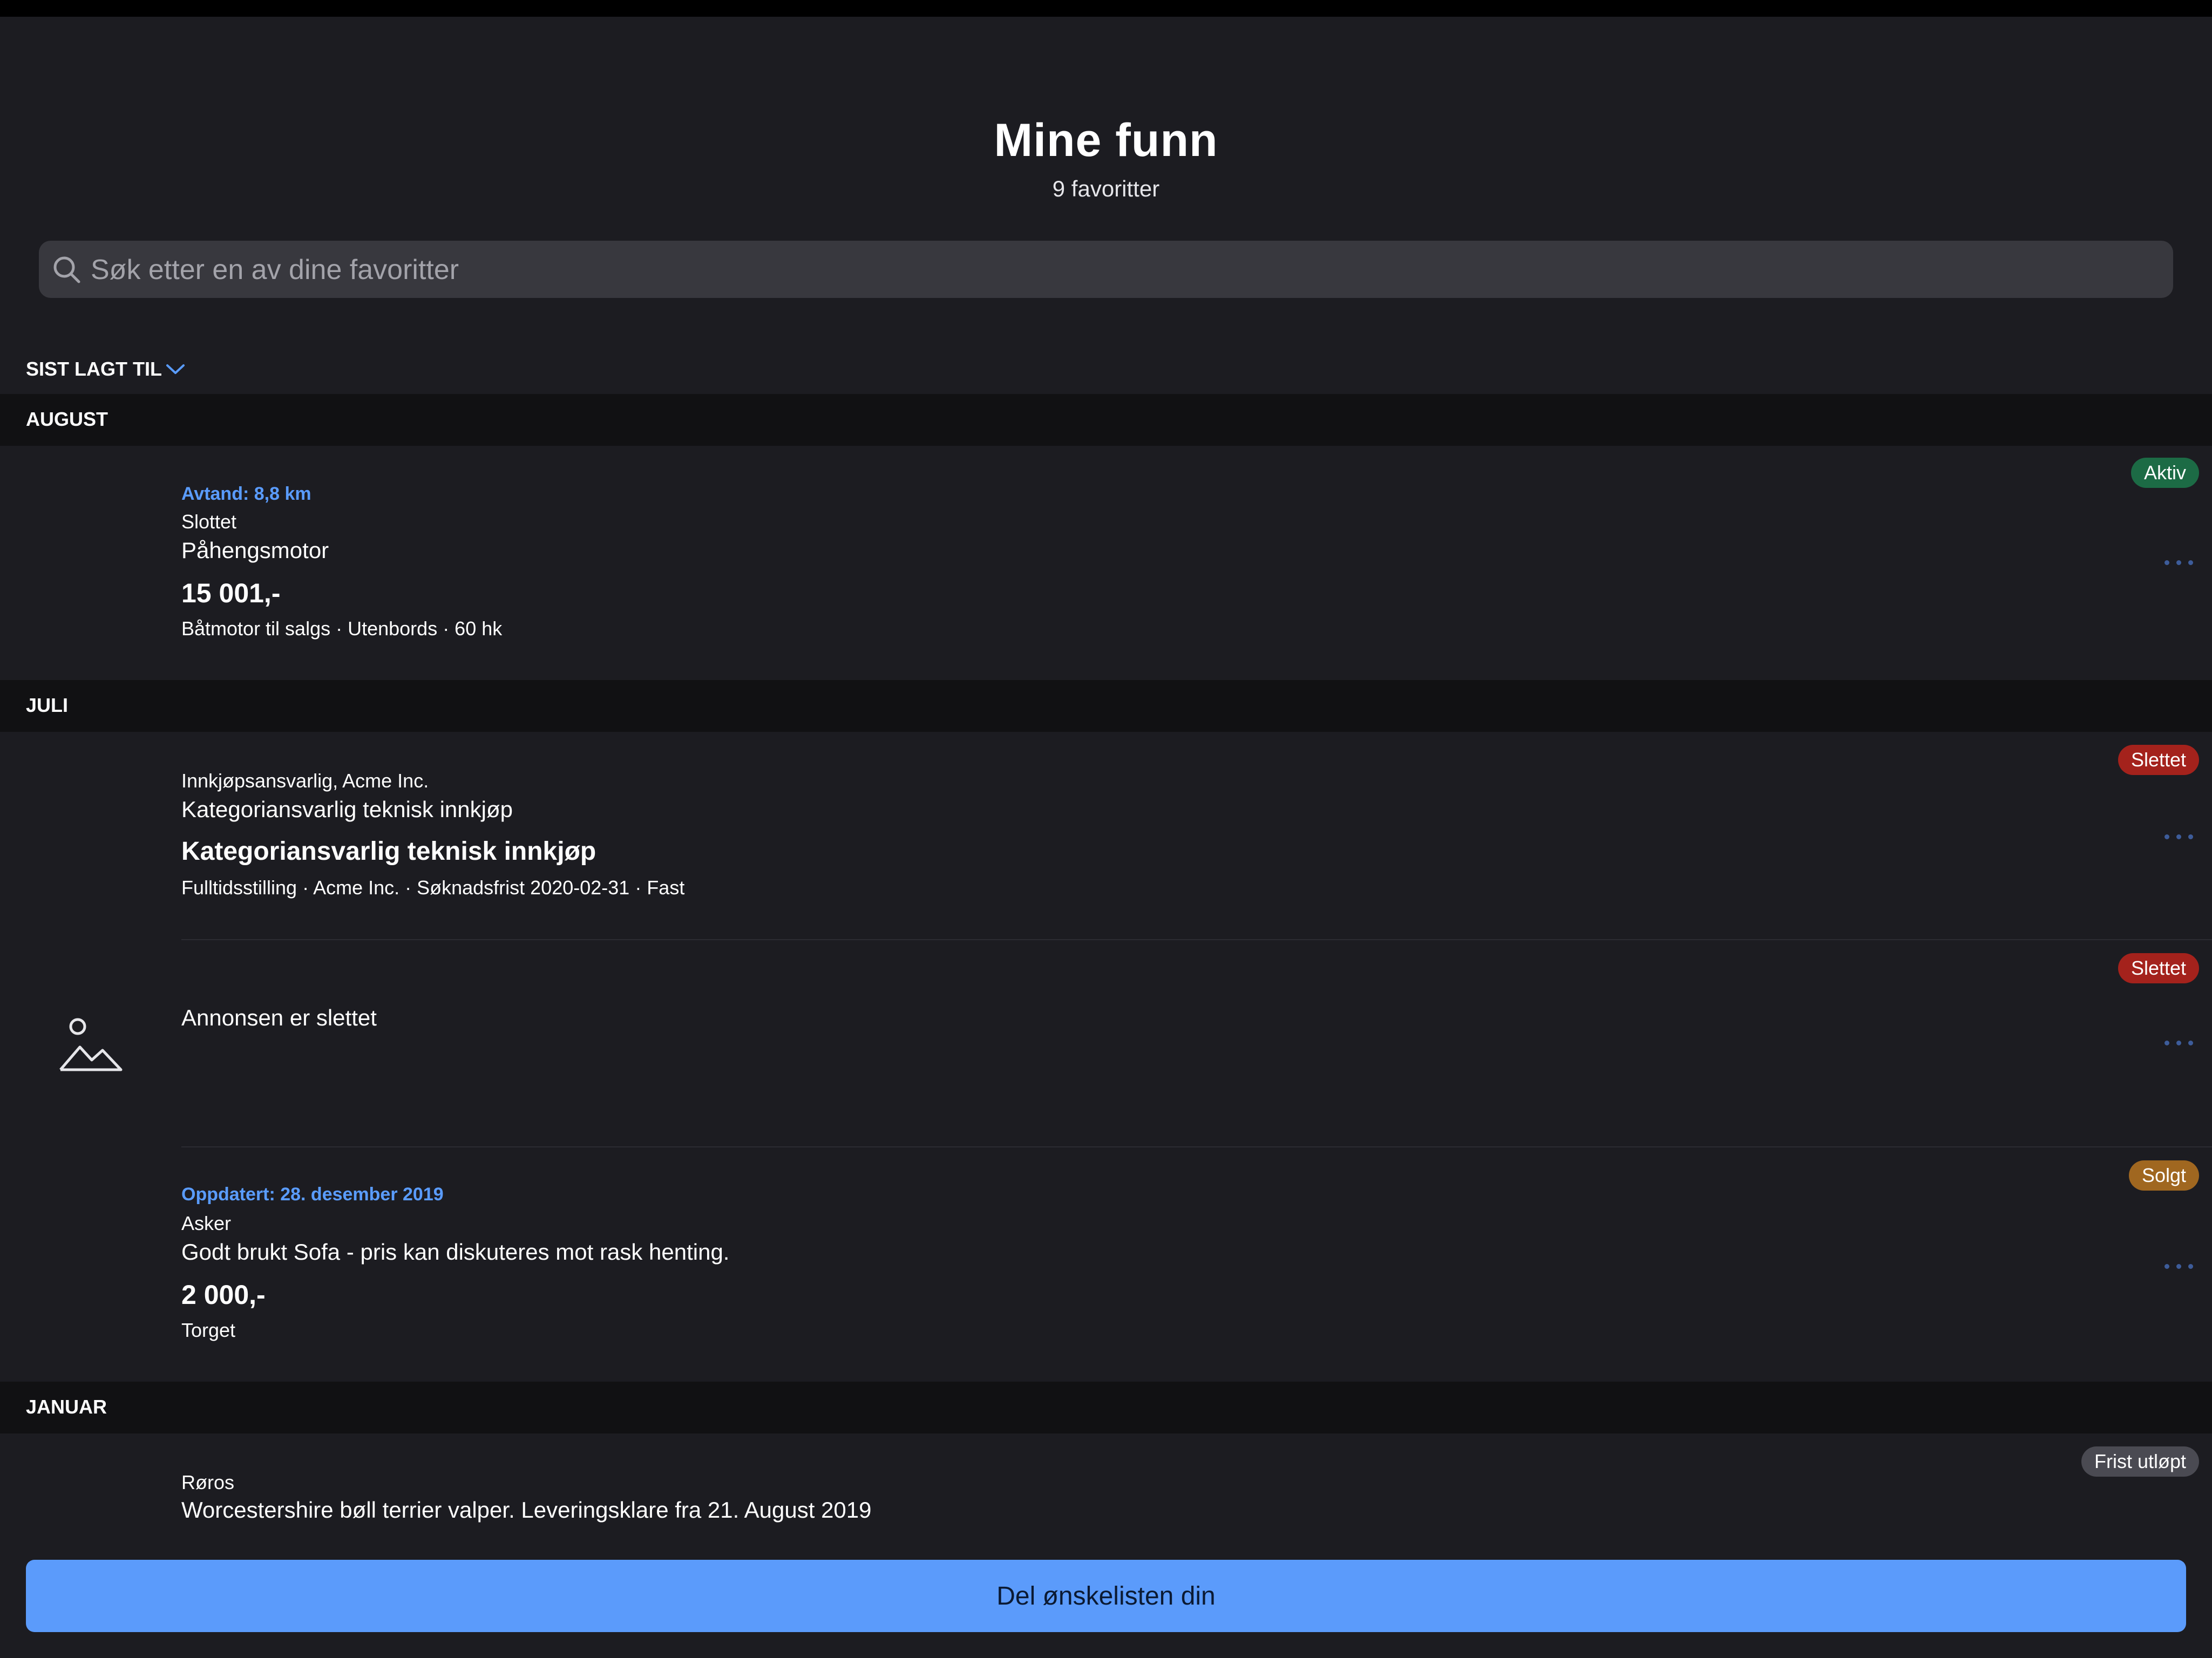 This screenshot has height=1658, width=2212. What do you see at coordinates (388, 851) in the screenshot?
I see `item-heading: Kategoriansvarlig teknisk innkjøp` at bounding box center [388, 851].